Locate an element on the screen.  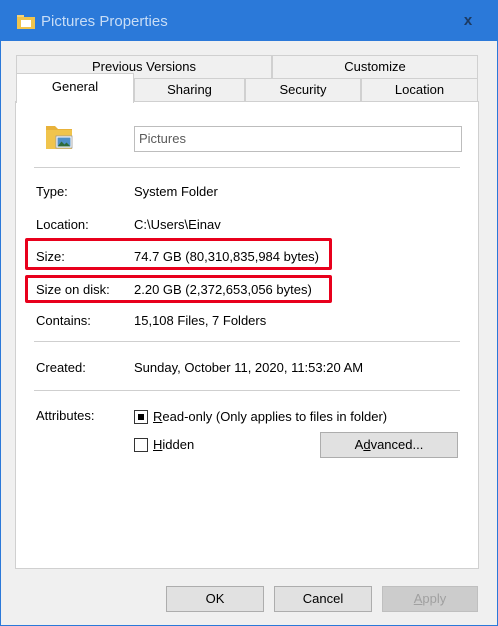
size-on-disk-value: 2.20 GB (2,372,653,056 bytes) is located at coordinates (223, 289).